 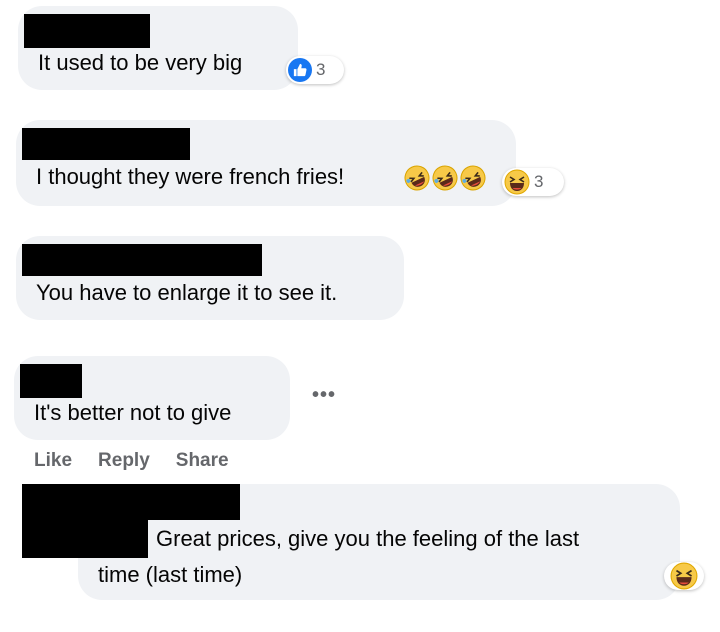 What do you see at coordinates (190, 176) in the screenshot?
I see `comment-text: I thought they were french fries!` at bounding box center [190, 176].